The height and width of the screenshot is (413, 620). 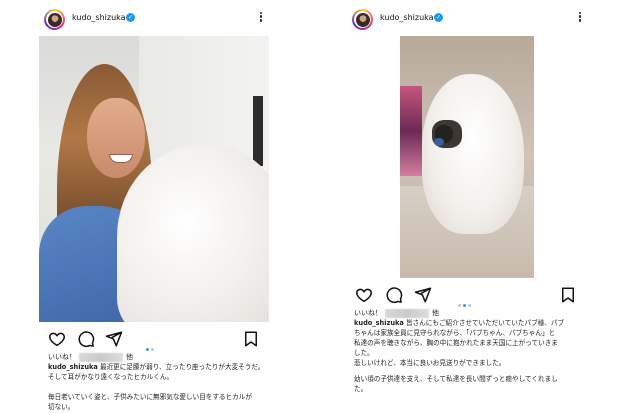 I want to click on caption-line: 毎日老いていく姿と、子供みたいに無邪気な愛しい目をするヒカルが, so click(x=150, y=397).